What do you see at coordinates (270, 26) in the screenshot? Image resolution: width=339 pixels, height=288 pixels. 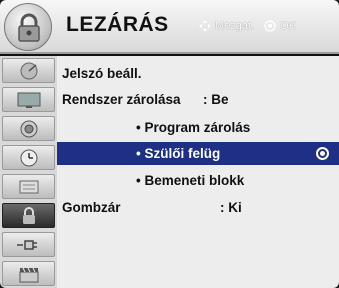 I see `ok-circle-icon` at bounding box center [270, 26].